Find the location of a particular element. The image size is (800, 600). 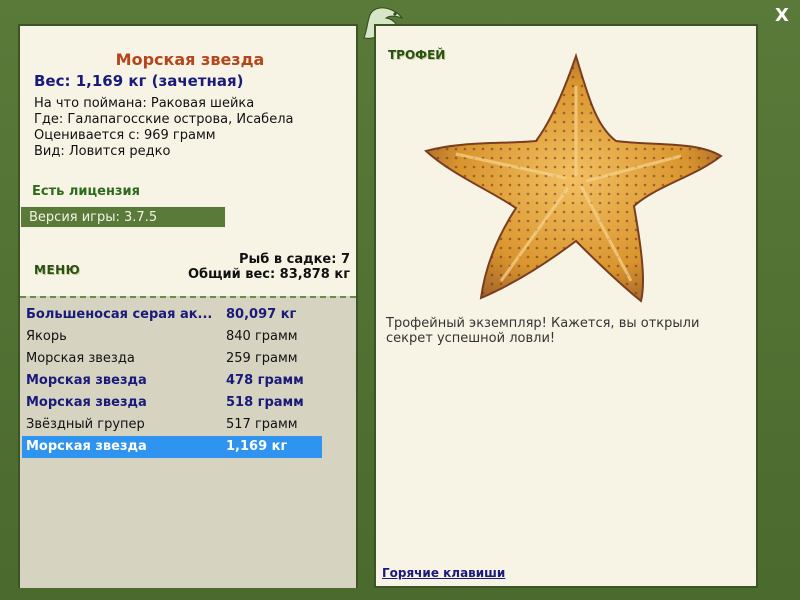

close-button: X is located at coordinates (782, 16).